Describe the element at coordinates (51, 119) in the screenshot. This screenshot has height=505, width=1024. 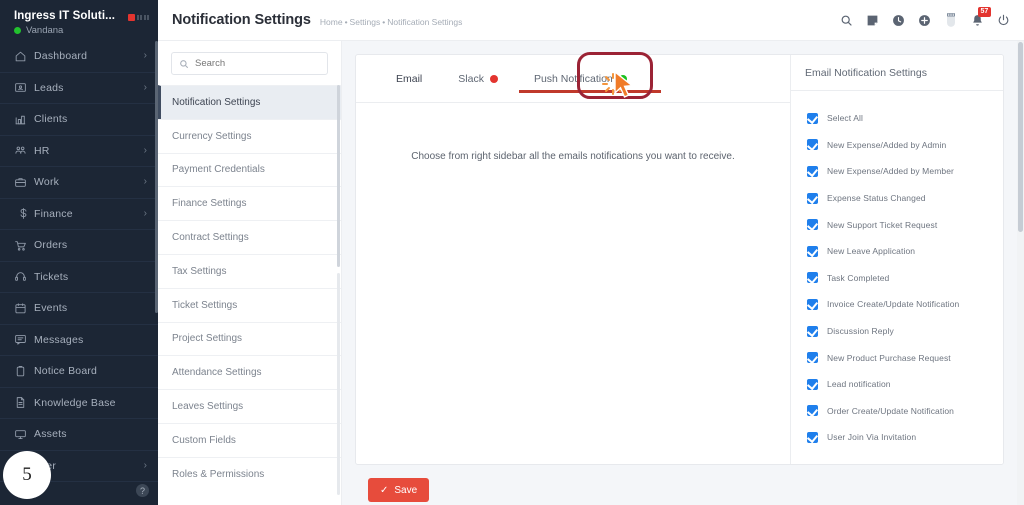
I see `sidebar-item-label: Clients` at that location.